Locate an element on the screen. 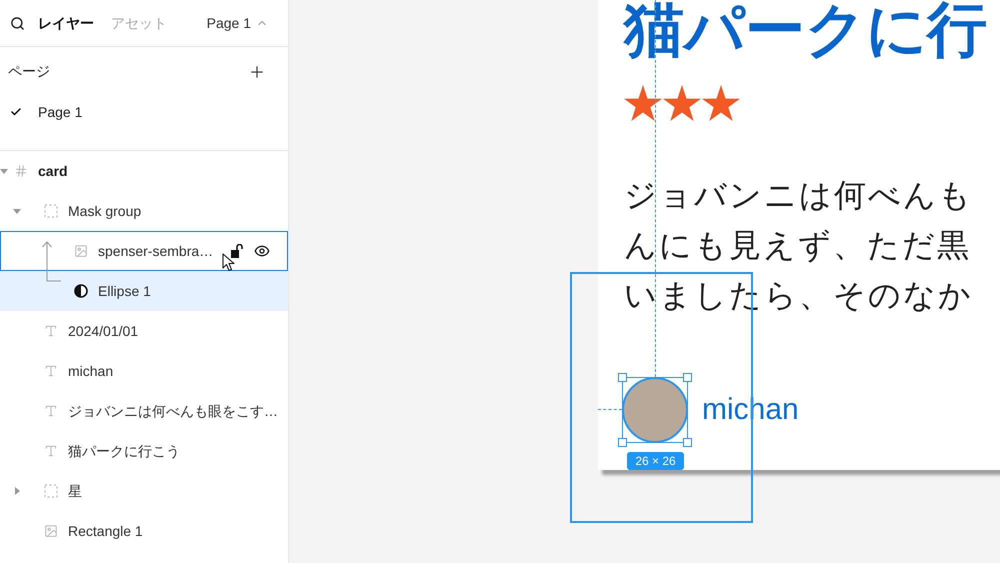 This screenshot has height=563, width=1000. mouse-cursor-icon is located at coordinates (228, 262).